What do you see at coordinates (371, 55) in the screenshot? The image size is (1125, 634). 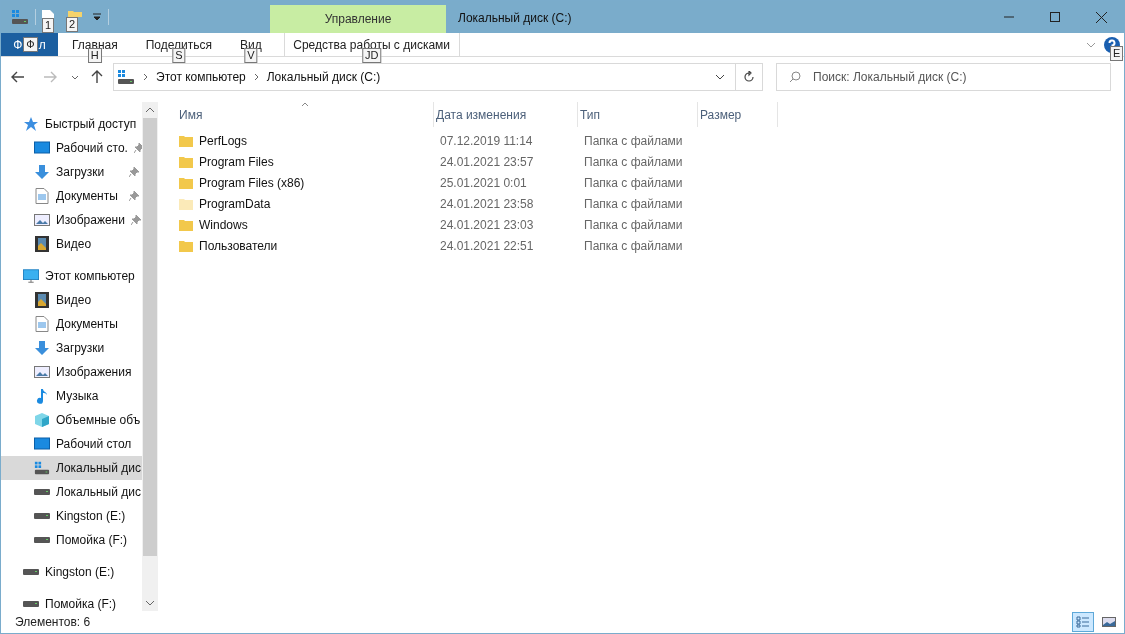 I see `keytip-tooltip: JD` at bounding box center [371, 55].